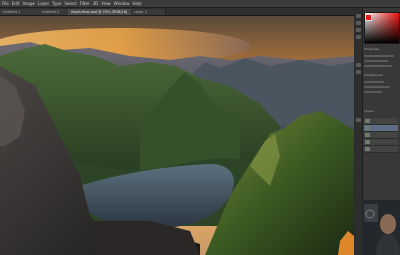 Image resolution: width=400 pixels, height=255 pixels. I want to click on layers-icon, so click(358, 120).